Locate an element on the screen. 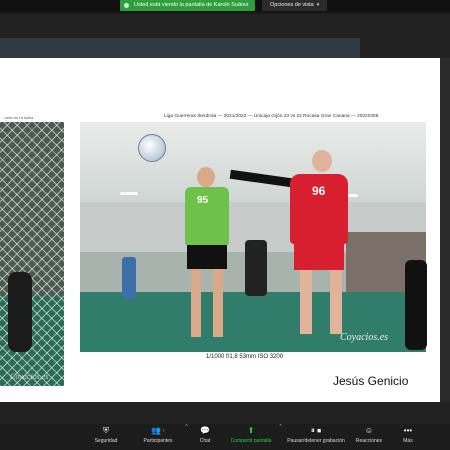  right-photo-sliver is located at coordinates (416, 305).